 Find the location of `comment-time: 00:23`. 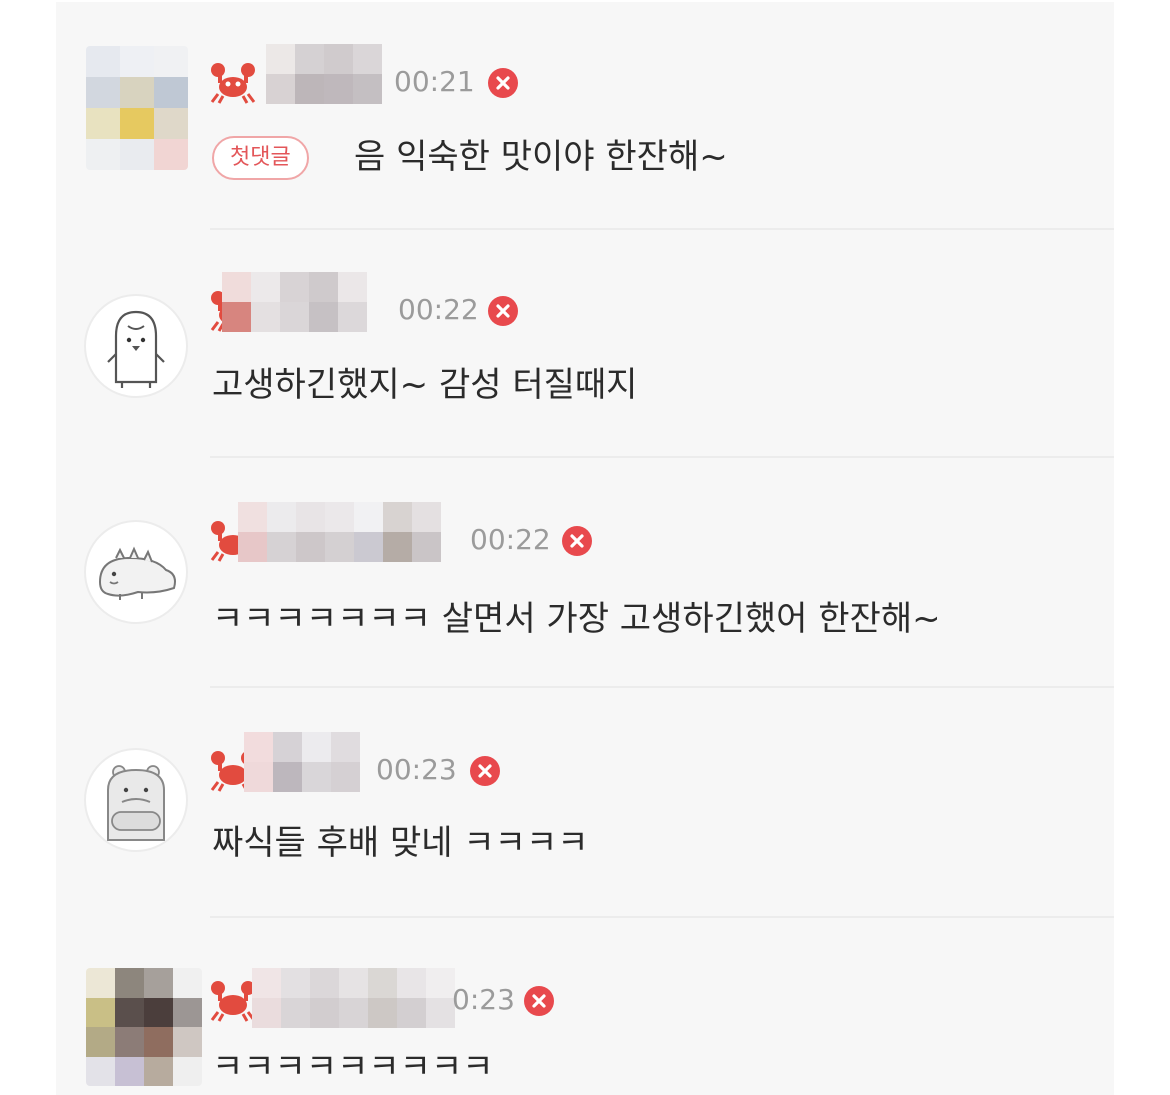

comment-time: 00:23 is located at coordinates (416, 769).